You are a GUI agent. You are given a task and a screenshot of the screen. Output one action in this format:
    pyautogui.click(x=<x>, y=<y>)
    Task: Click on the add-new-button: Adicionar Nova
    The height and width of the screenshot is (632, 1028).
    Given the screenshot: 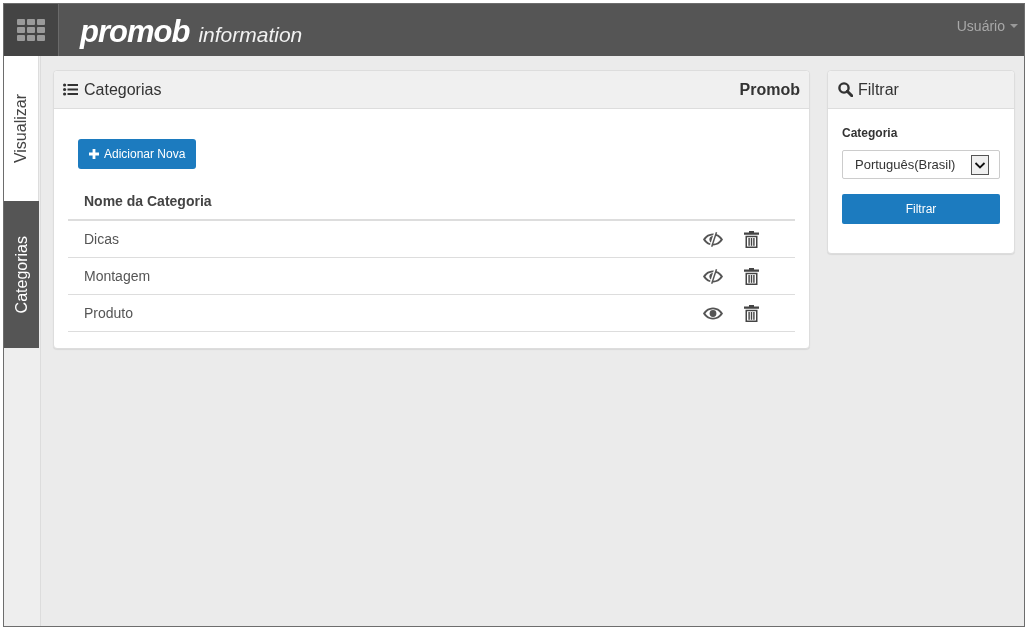 What is the action you would take?
    pyautogui.click(x=137, y=154)
    